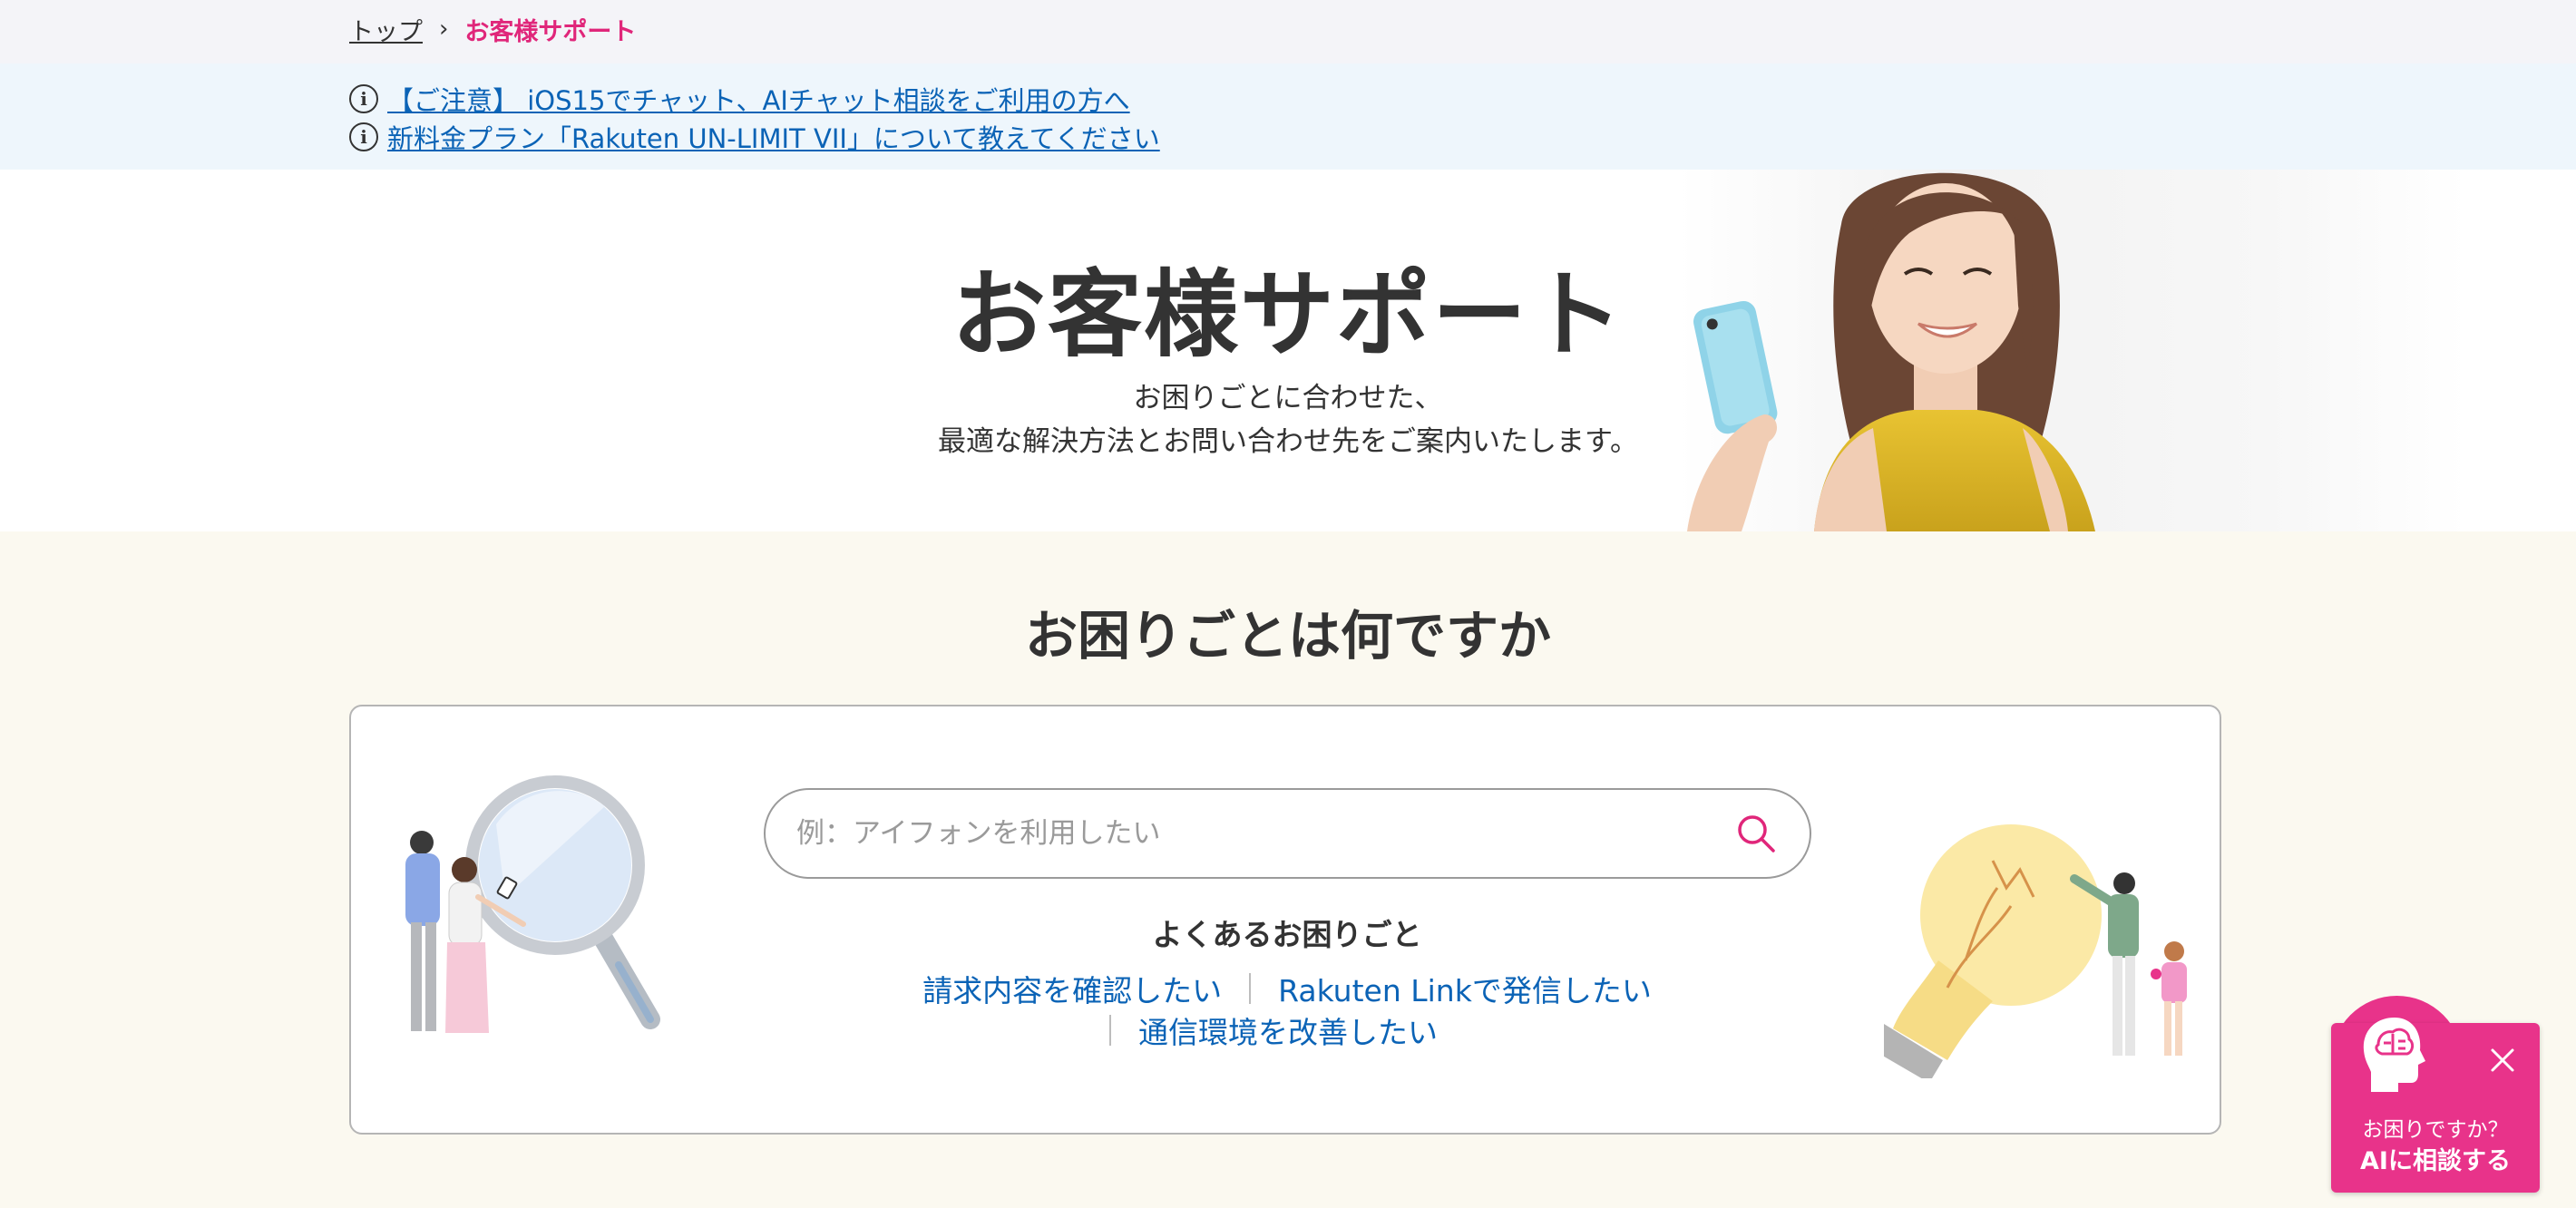 This screenshot has width=2576, height=1208. What do you see at coordinates (1072, 988) in the screenshot?
I see `faq-link-billing: 請求内容を確認したい` at bounding box center [1072, 988].